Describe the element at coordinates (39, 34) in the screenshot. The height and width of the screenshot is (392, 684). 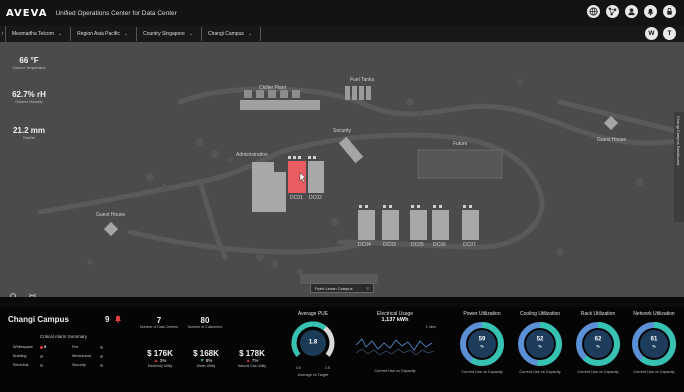
I see `breadcrumb-item-company: Mesmadha Telcom ⌄` at that location.